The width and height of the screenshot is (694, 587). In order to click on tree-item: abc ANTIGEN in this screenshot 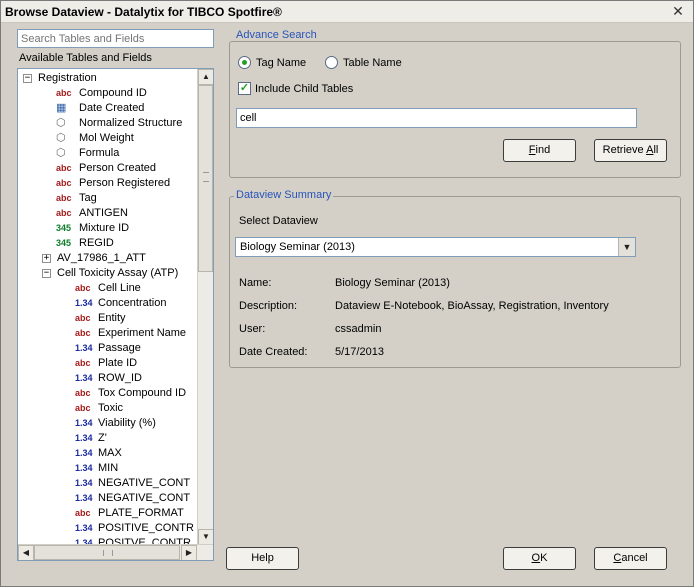, I will do `click(92, 213)`.